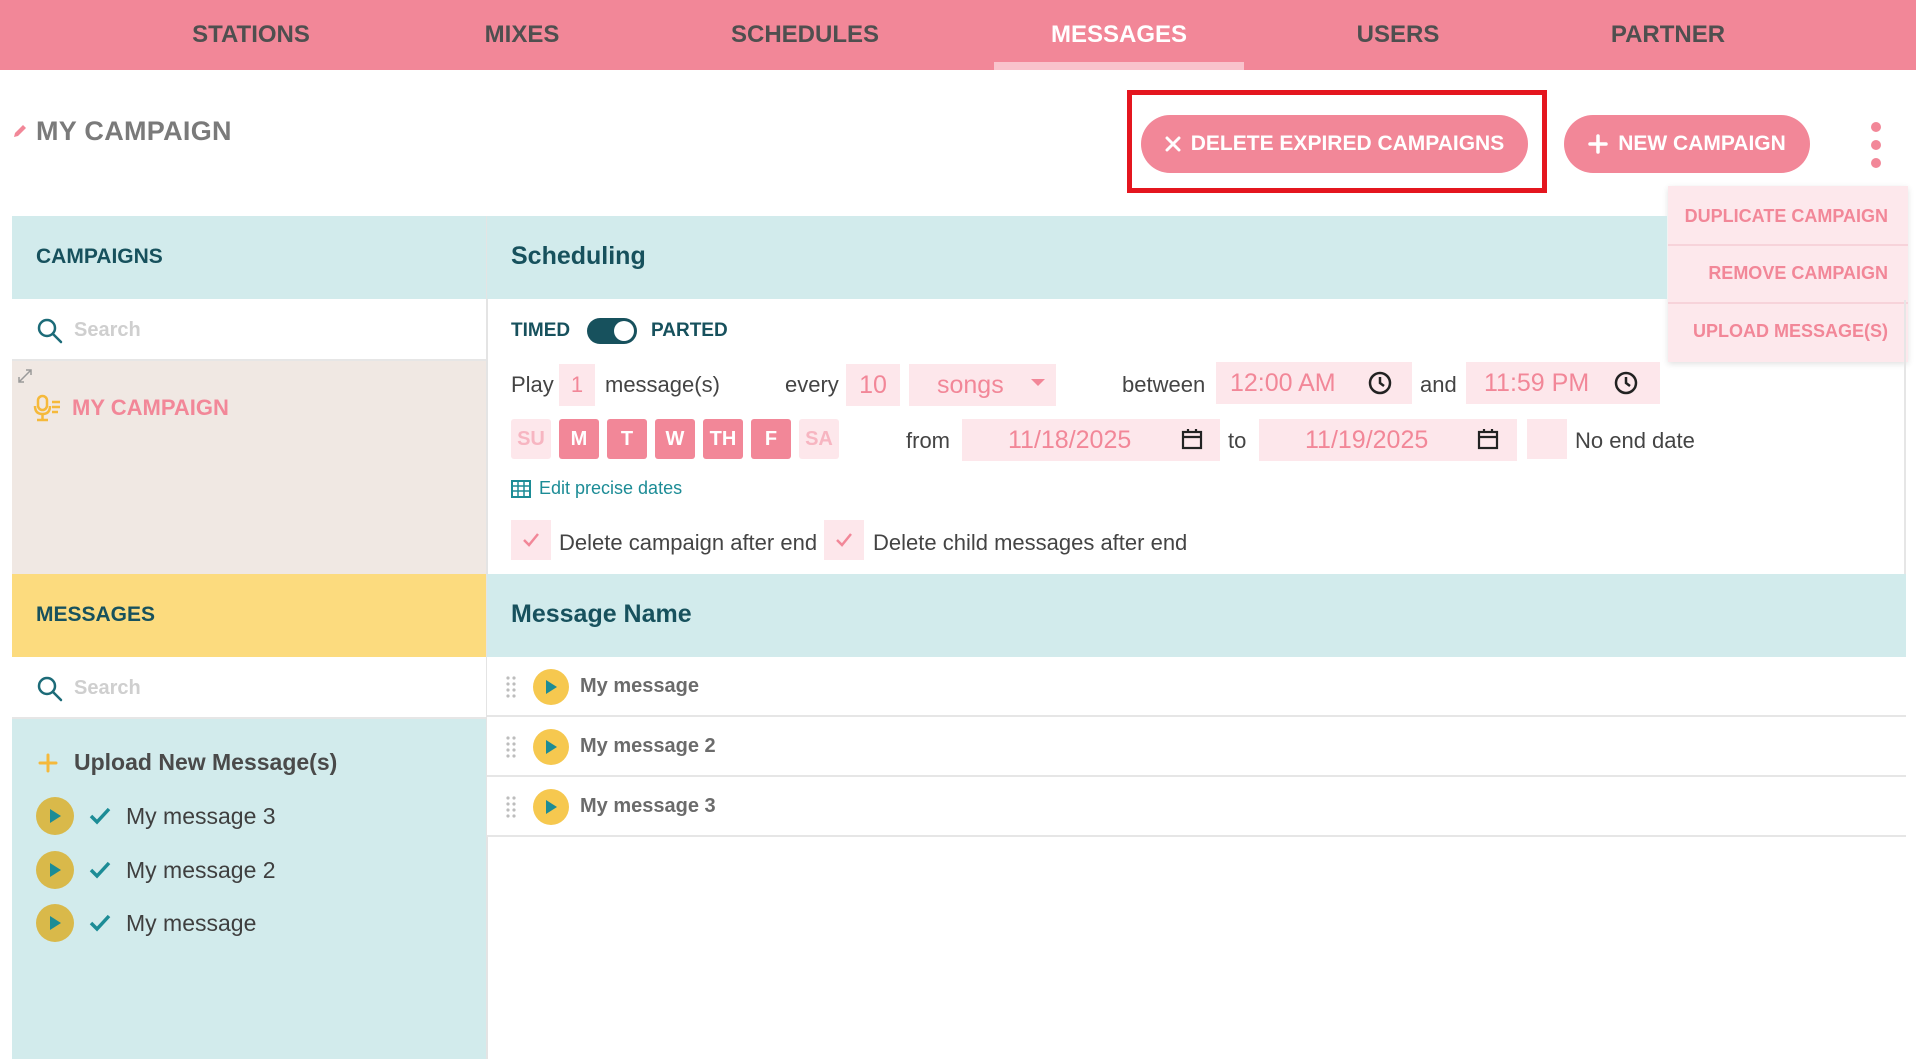 This screenshot has width=1916, height=1059. Describe the element at coordinates (688, 542) in the screenshot. I see `delete-campaign-after-end-label: Delete campaign after end` at that location.